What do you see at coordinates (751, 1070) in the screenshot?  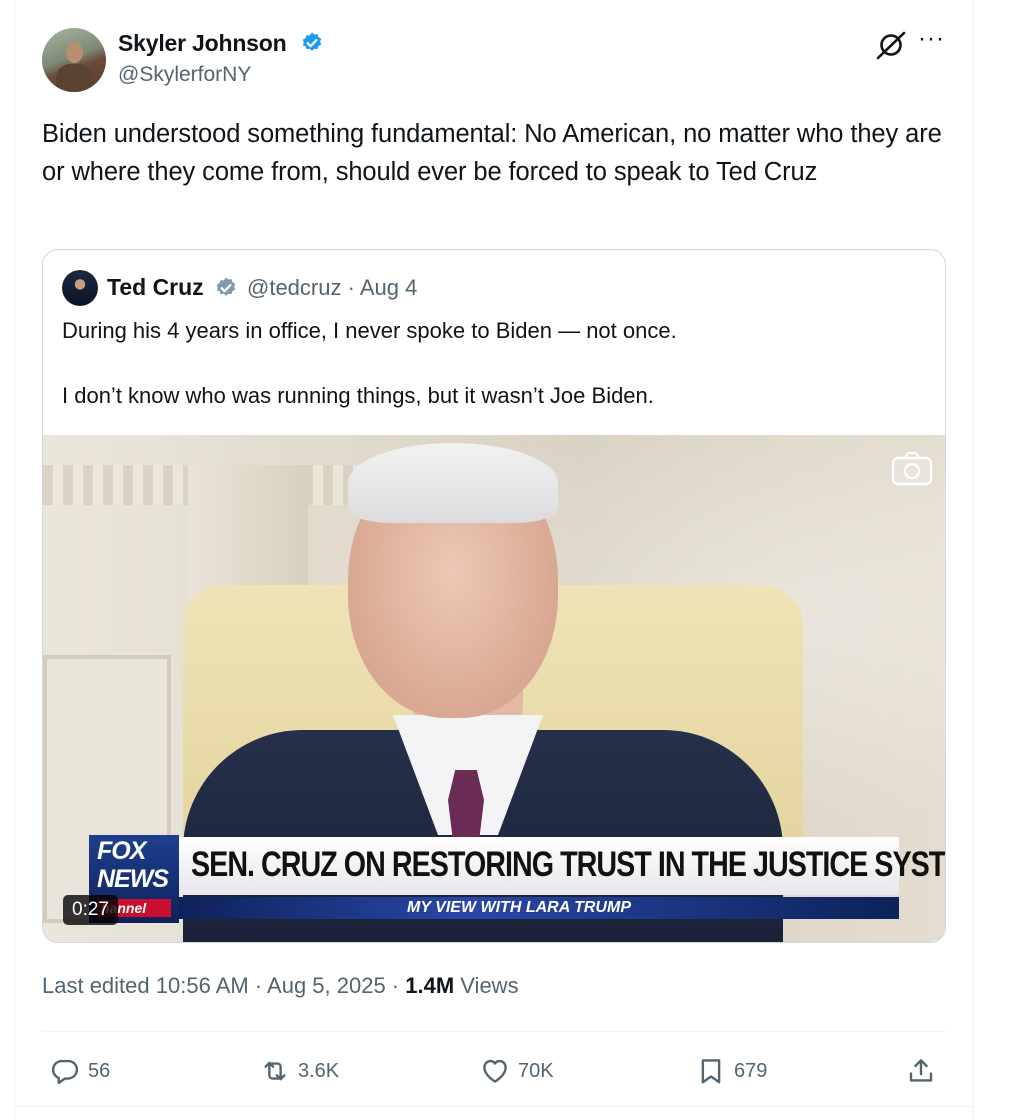 I see `bookmark-count: 679` at bounding box center [751, 1070].